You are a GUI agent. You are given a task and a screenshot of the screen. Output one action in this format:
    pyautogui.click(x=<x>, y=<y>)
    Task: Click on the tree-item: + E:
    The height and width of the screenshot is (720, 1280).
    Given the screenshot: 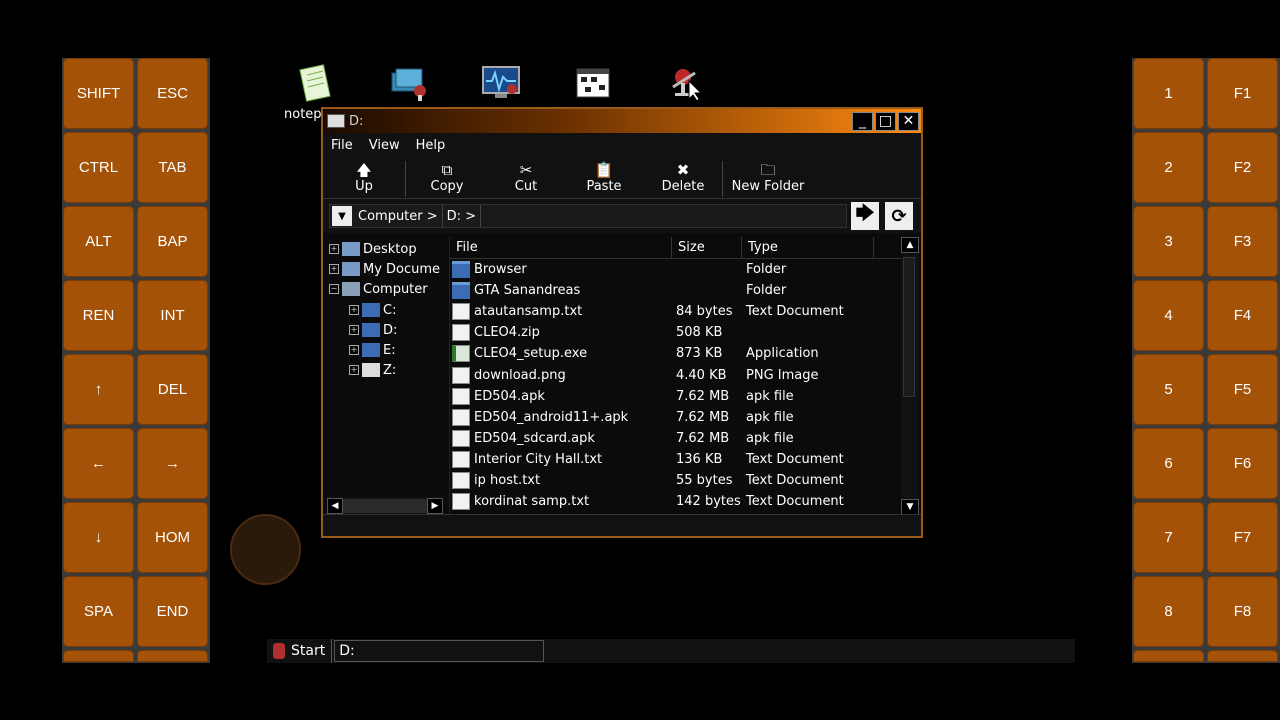 What is the action you would take?
    pyautogui.click(x=372, y=350)
    